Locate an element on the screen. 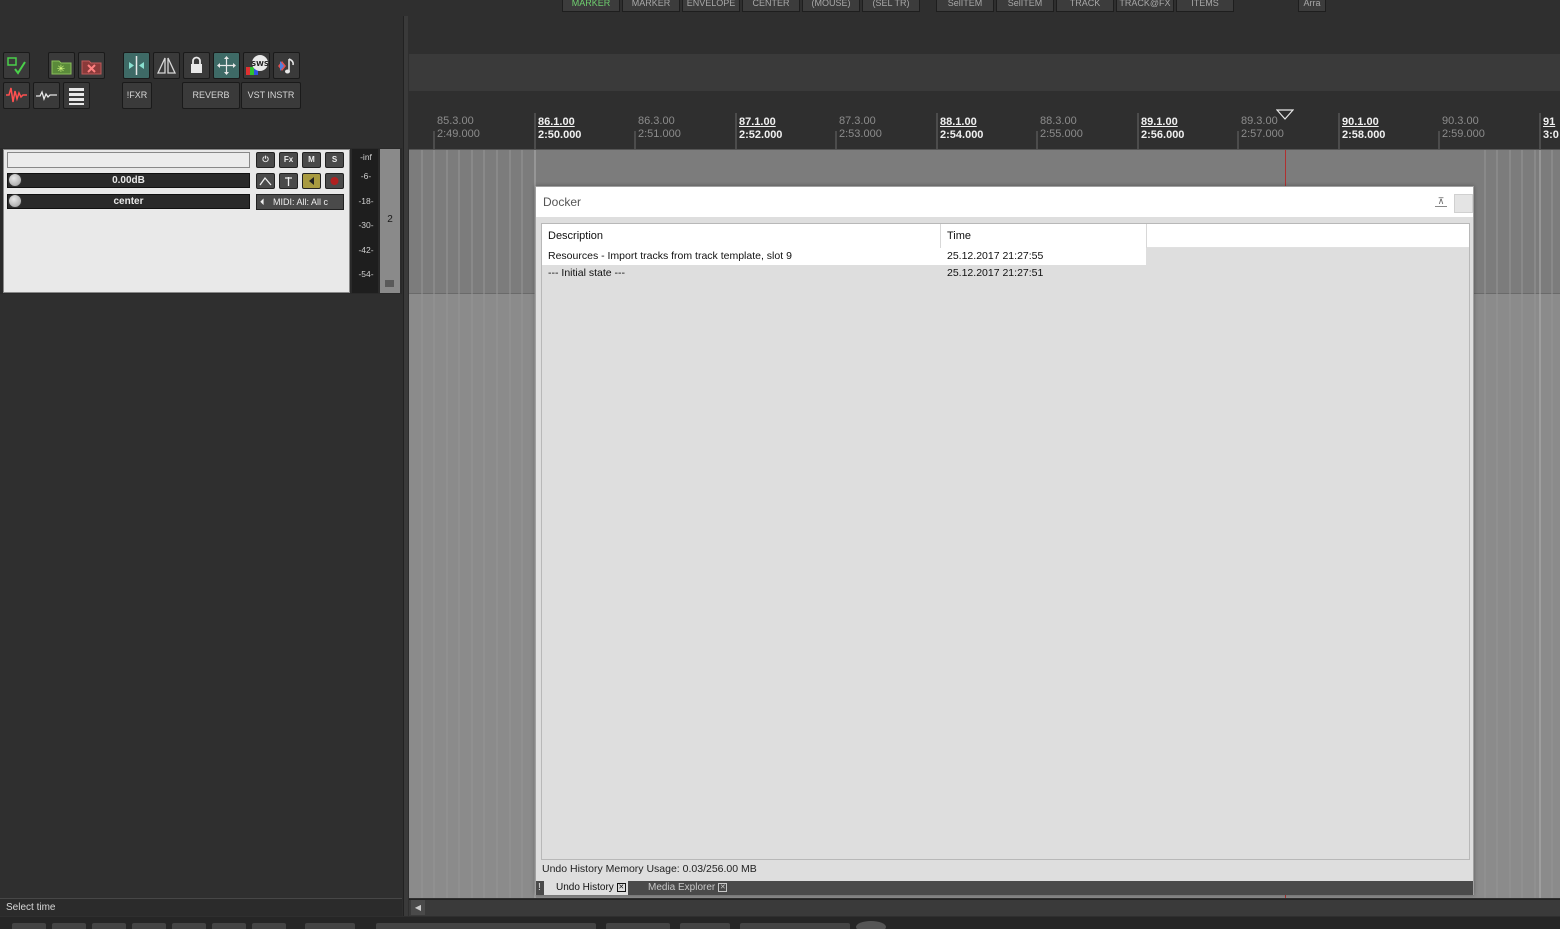  timeline-header-bar is located at coordinates (984, 72).